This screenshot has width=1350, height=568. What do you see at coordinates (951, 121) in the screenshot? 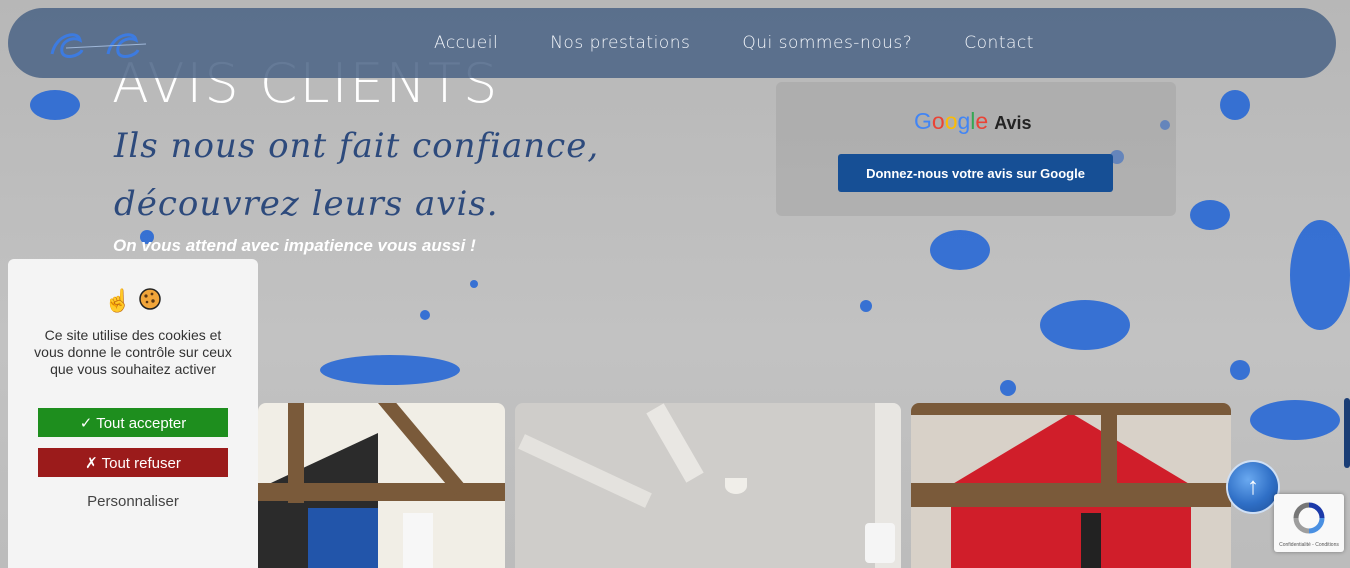
I see `google-wordmark: Google` at bounding box center [951, 121].